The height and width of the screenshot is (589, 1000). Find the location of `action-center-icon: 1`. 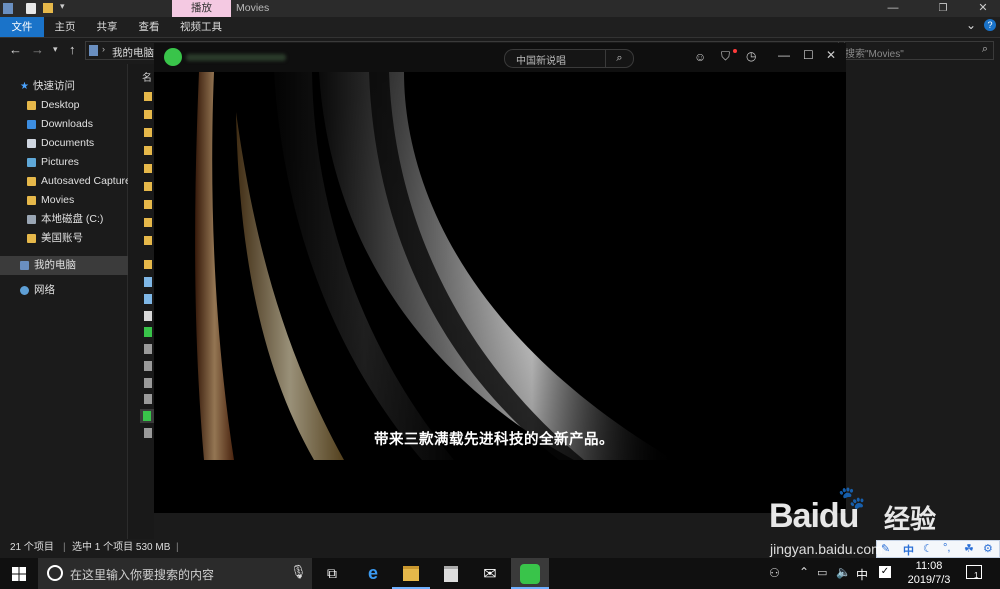

action-center-icon: 1 is located at coordinates (974, 572).